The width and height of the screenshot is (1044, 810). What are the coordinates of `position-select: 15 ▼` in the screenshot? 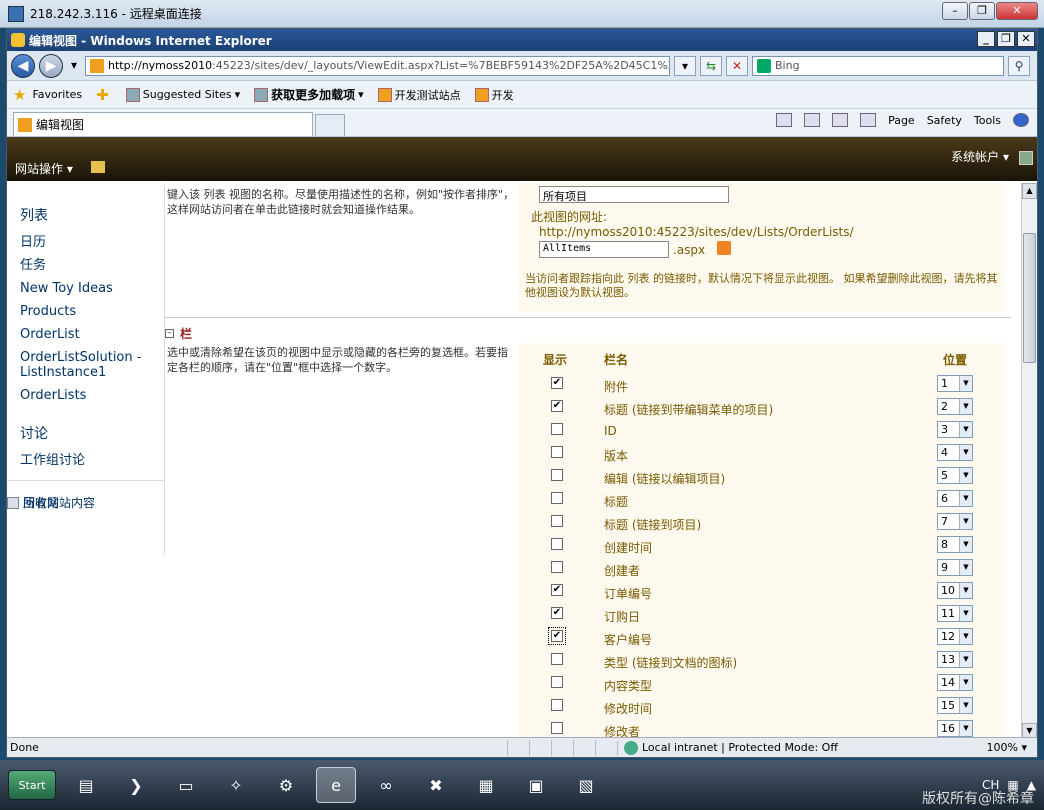 It's located at (955, 705).